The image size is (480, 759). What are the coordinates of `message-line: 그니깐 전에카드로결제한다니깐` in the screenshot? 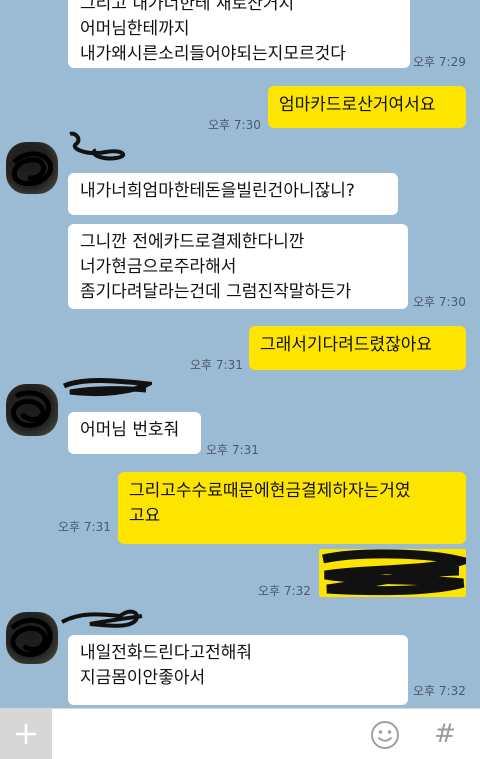 It's located at (192, 242).